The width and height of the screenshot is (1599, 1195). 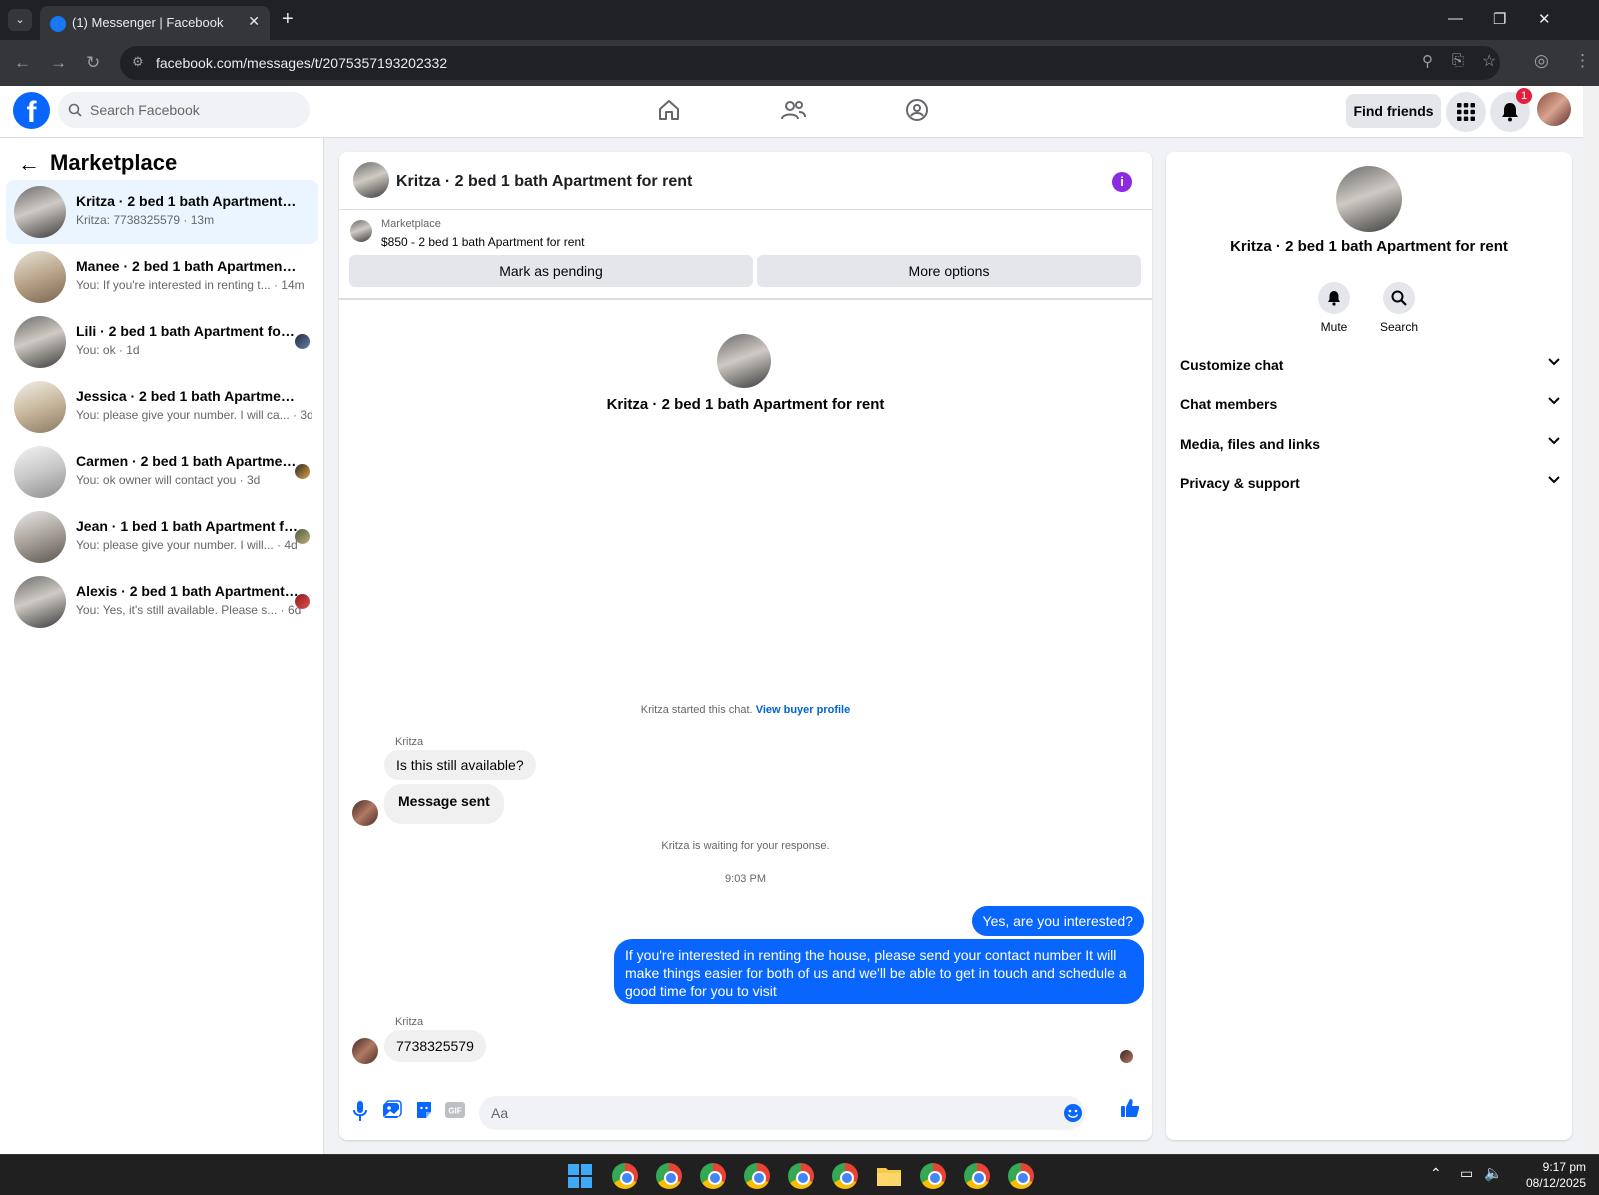 What do you see at coordinates (444, 804) in the screenshot?
I see `incoming-message: Message sent` at bounding box center [444, 804].